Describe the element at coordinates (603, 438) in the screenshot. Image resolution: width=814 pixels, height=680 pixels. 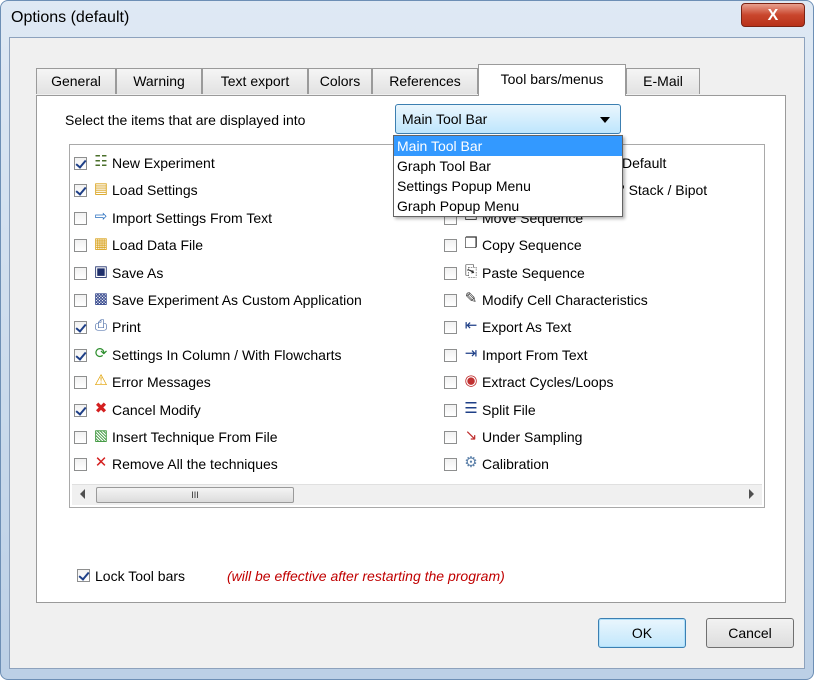
I see `list-item: ↘ Under Sampling` at that location.